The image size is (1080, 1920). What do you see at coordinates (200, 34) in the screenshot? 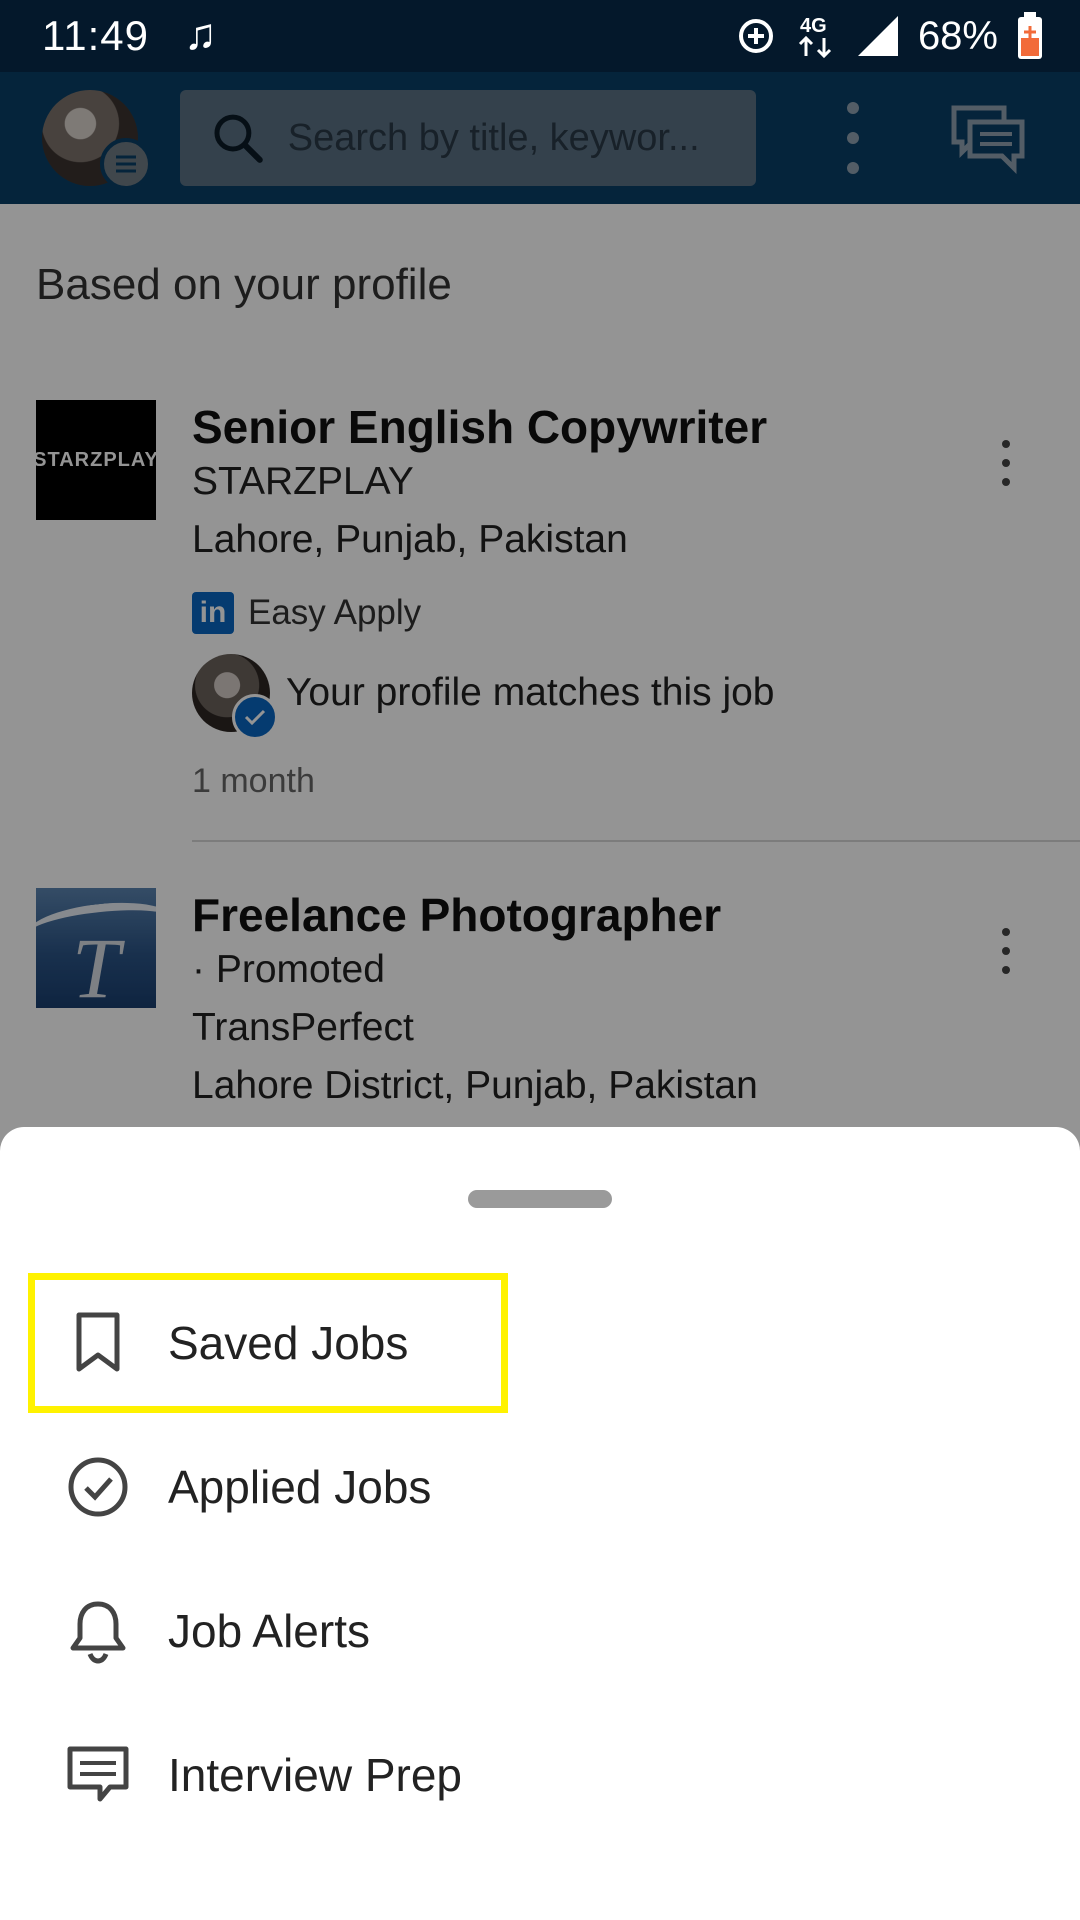
I see `music-note-icon: ♫` at bounding box center [200, 34].